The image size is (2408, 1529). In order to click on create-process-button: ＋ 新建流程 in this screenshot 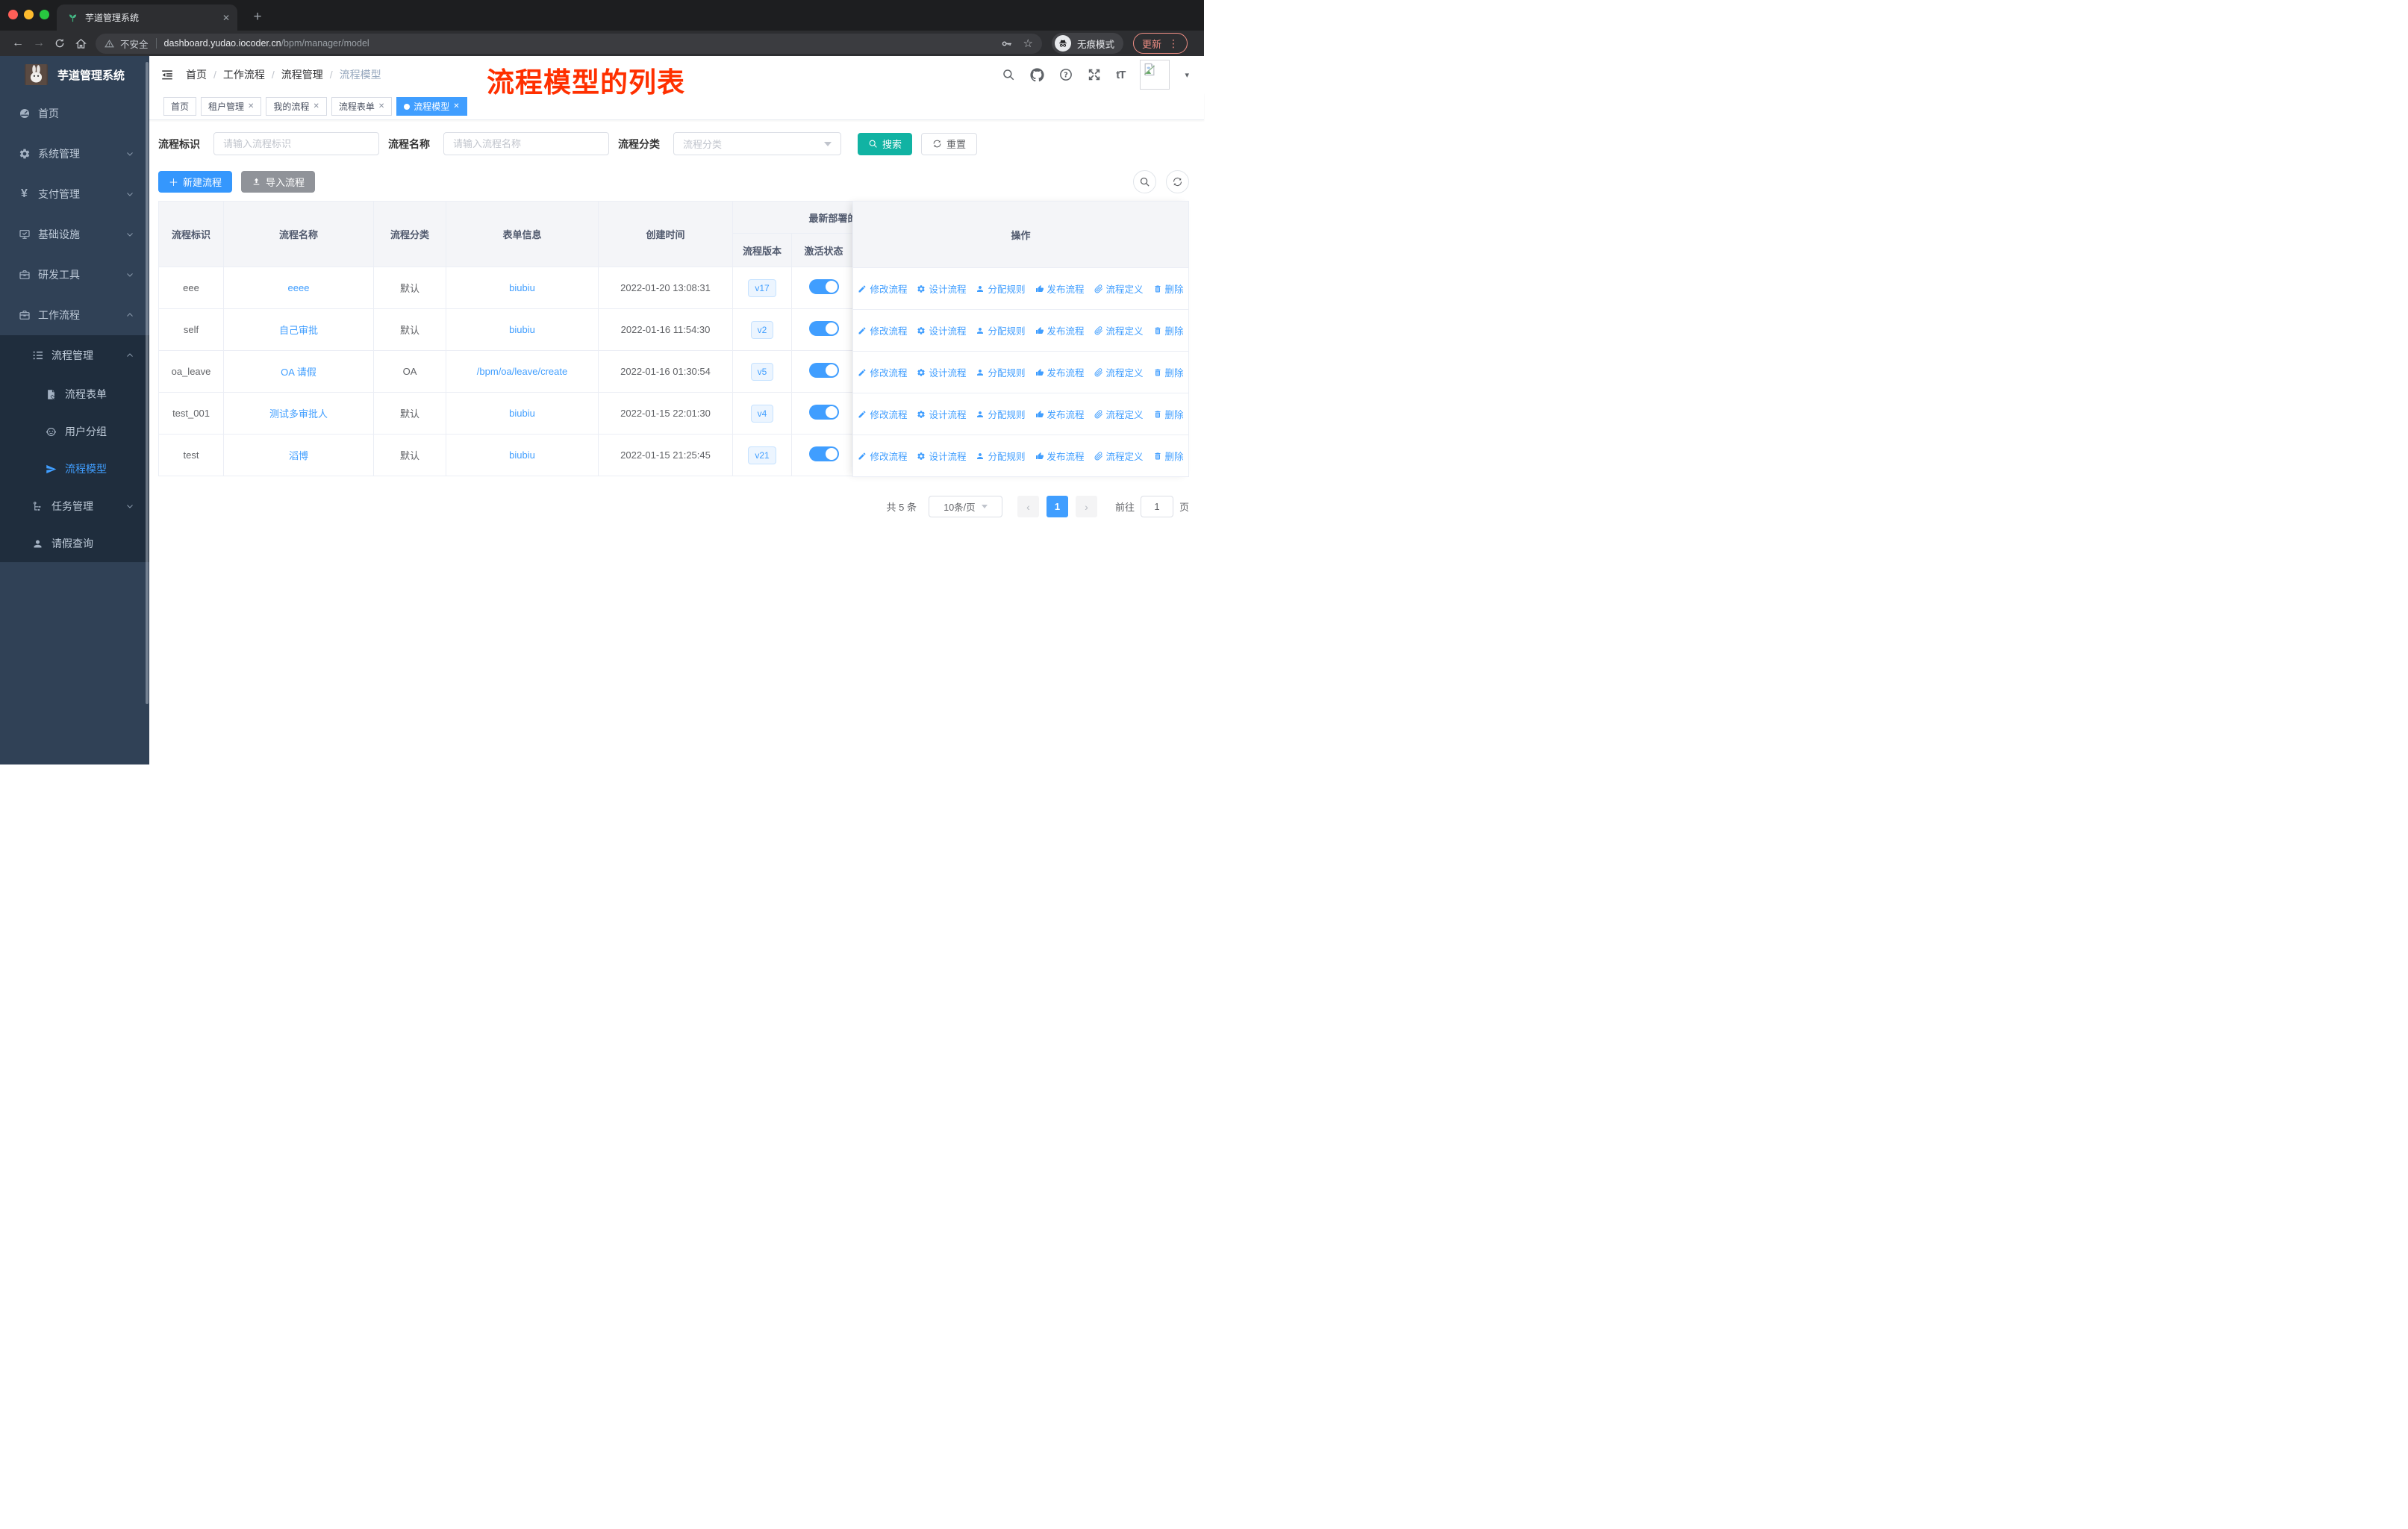, I will do `click(195, 182)`.